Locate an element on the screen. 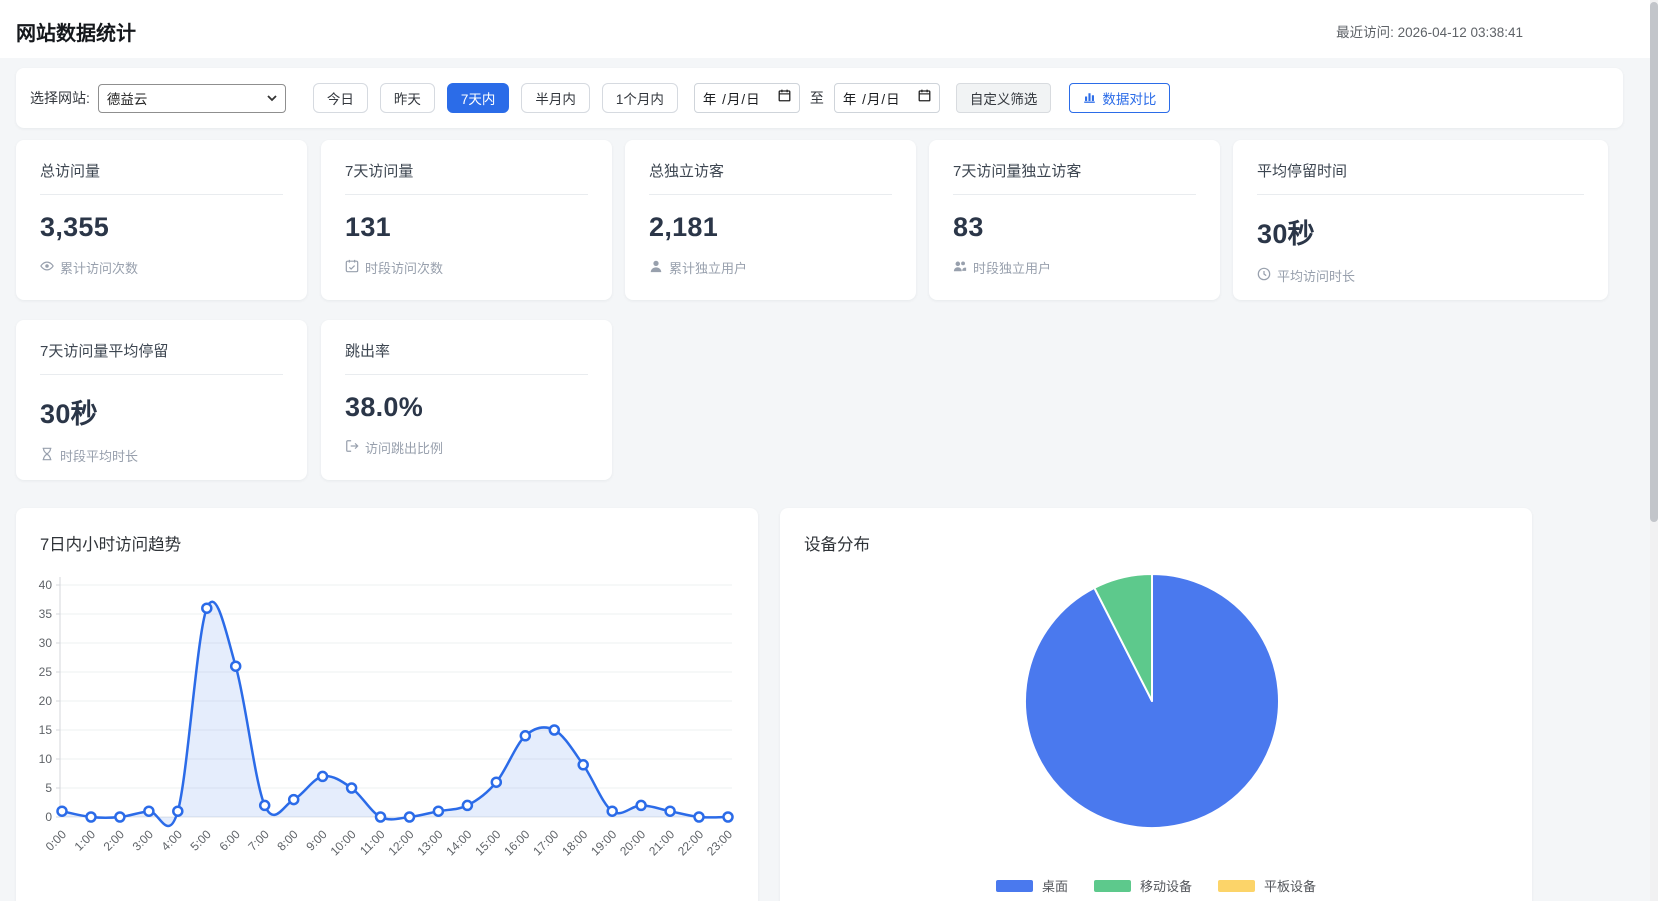 The height and width of the screenshot is (901, 1658). scrollbar-track is located at coordinates (1654, 450).